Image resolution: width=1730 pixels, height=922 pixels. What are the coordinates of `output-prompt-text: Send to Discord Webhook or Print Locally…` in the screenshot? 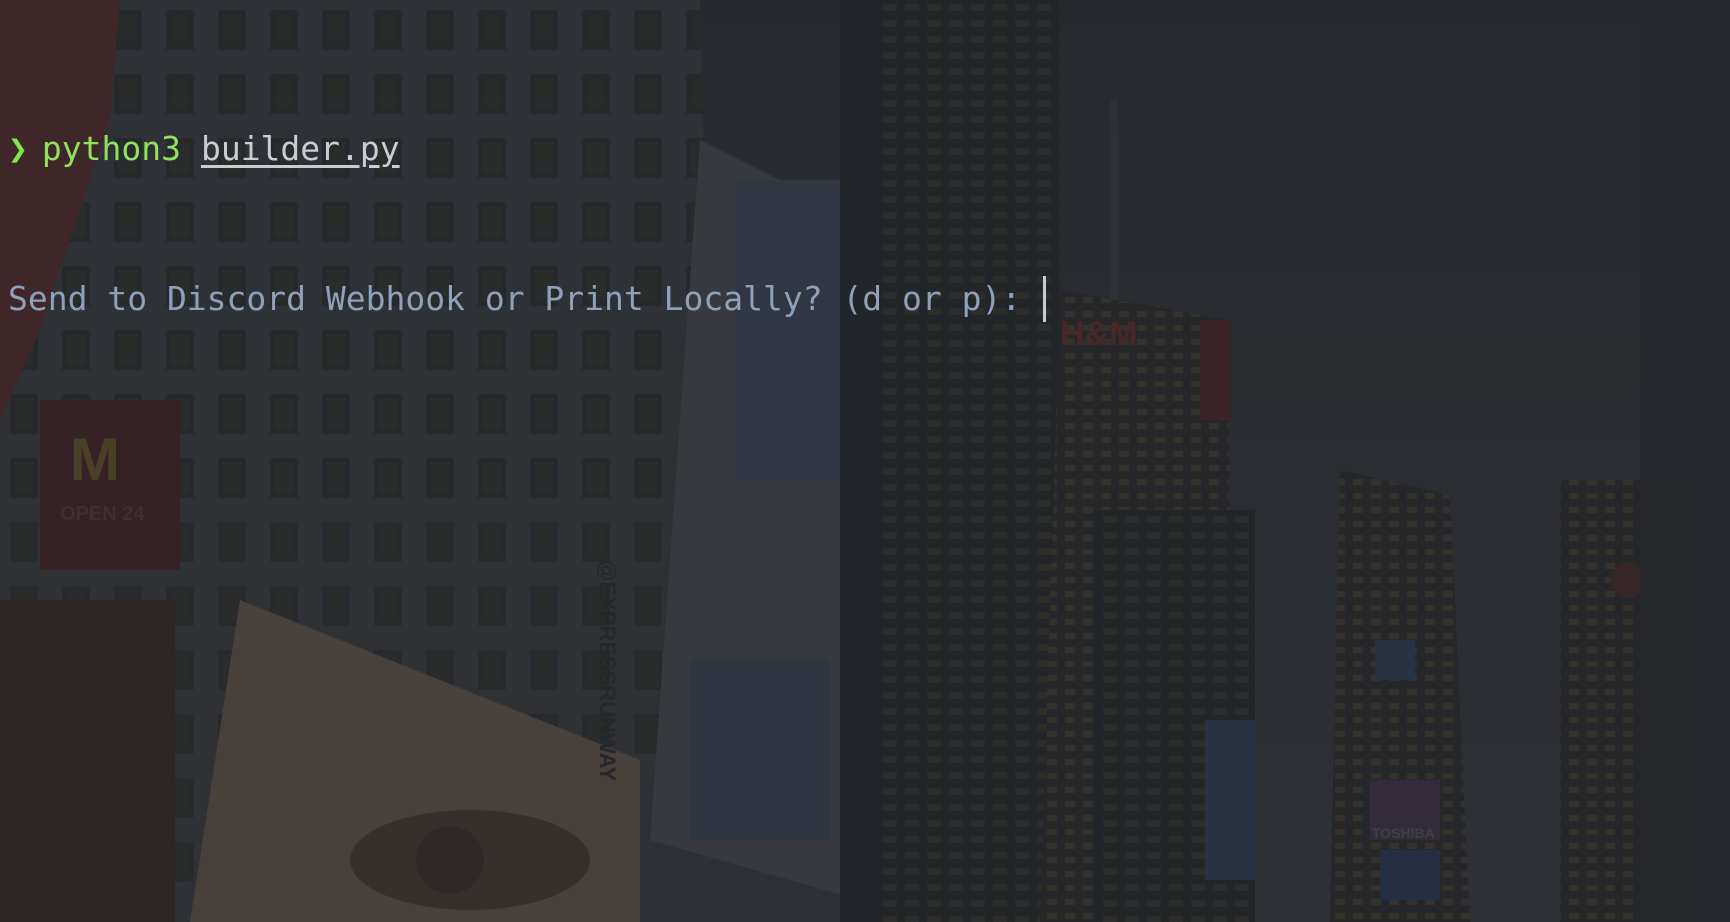 It's located at (515, 298).